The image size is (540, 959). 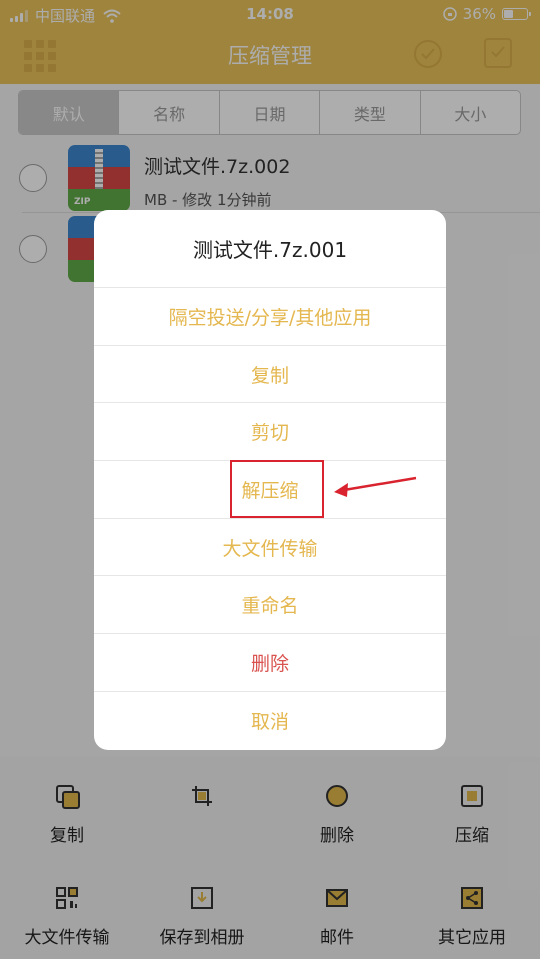 What do you see at coordinates (270, 721) in the screenshot?
I see `action-cancel-button: 取消` at bounding box center [270, 721].